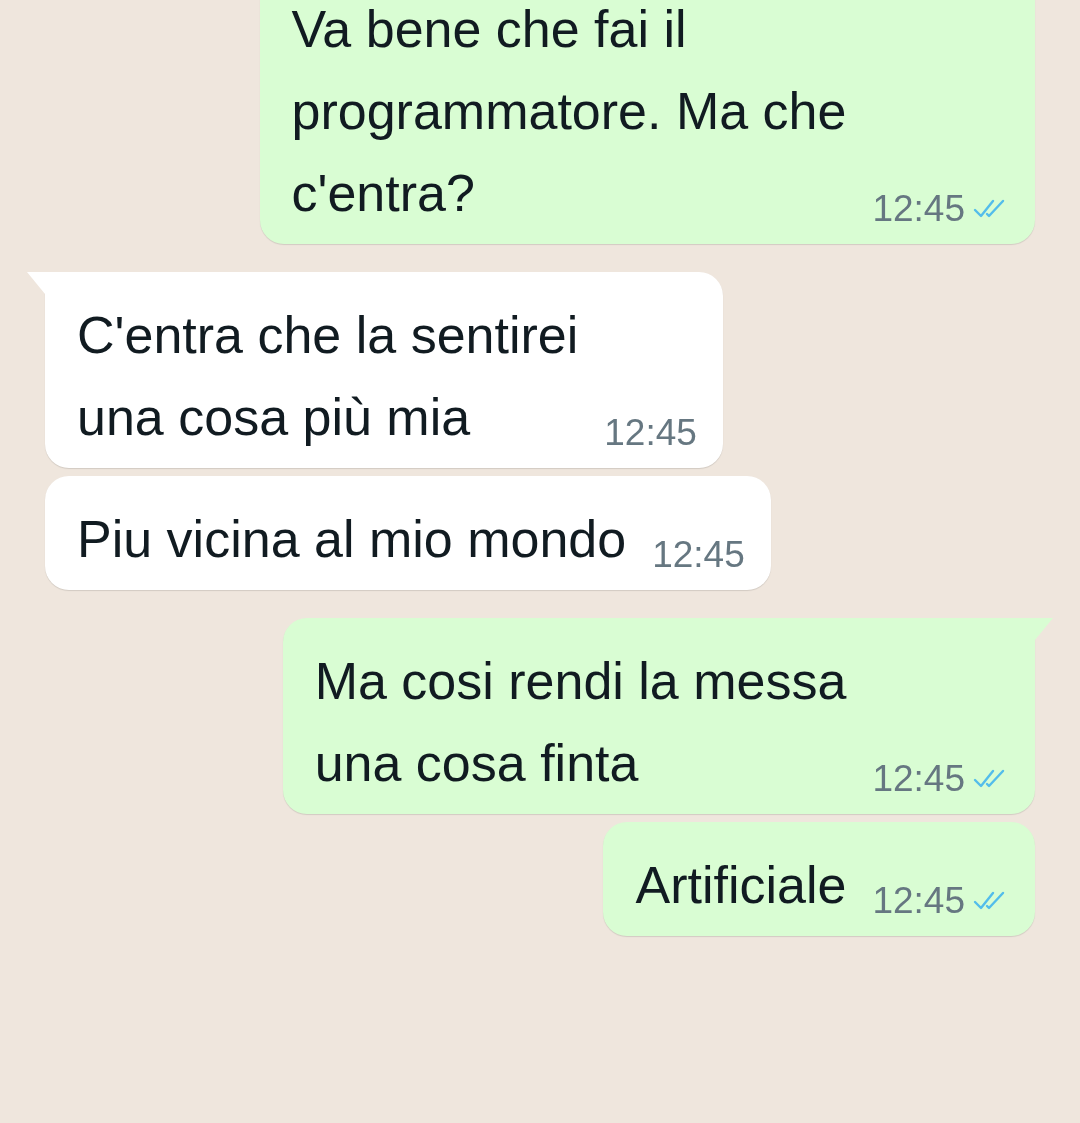  Describe the element at coordinates (569, 112) in the screenshot. I see `message-text: Va bene che fai il programmatore. Ma che c'entra?` at that location.